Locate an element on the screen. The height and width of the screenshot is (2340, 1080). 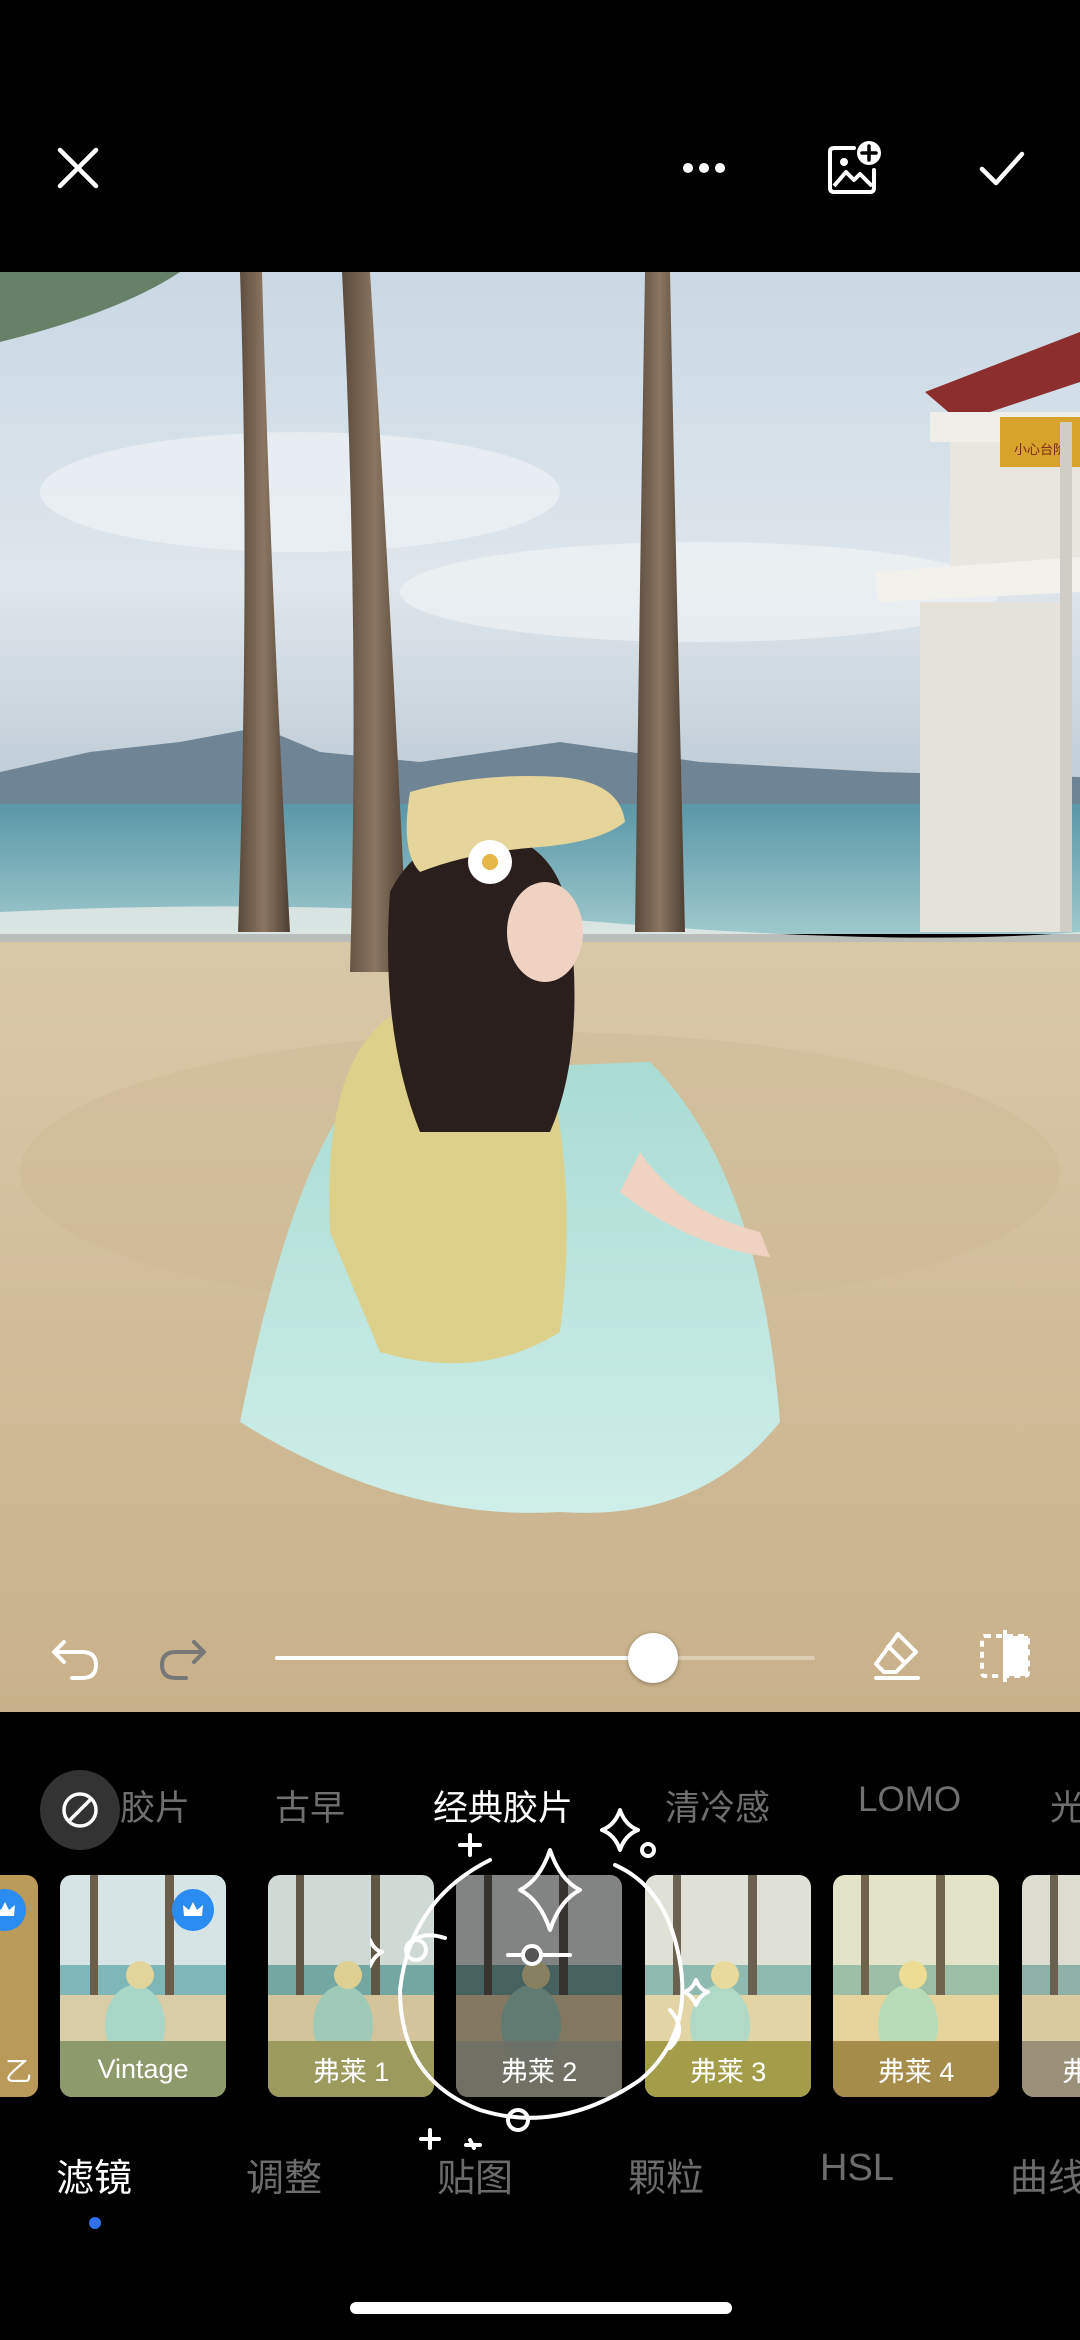
filter-label: 弗莱 4 is located at coordinates (916, 2069).